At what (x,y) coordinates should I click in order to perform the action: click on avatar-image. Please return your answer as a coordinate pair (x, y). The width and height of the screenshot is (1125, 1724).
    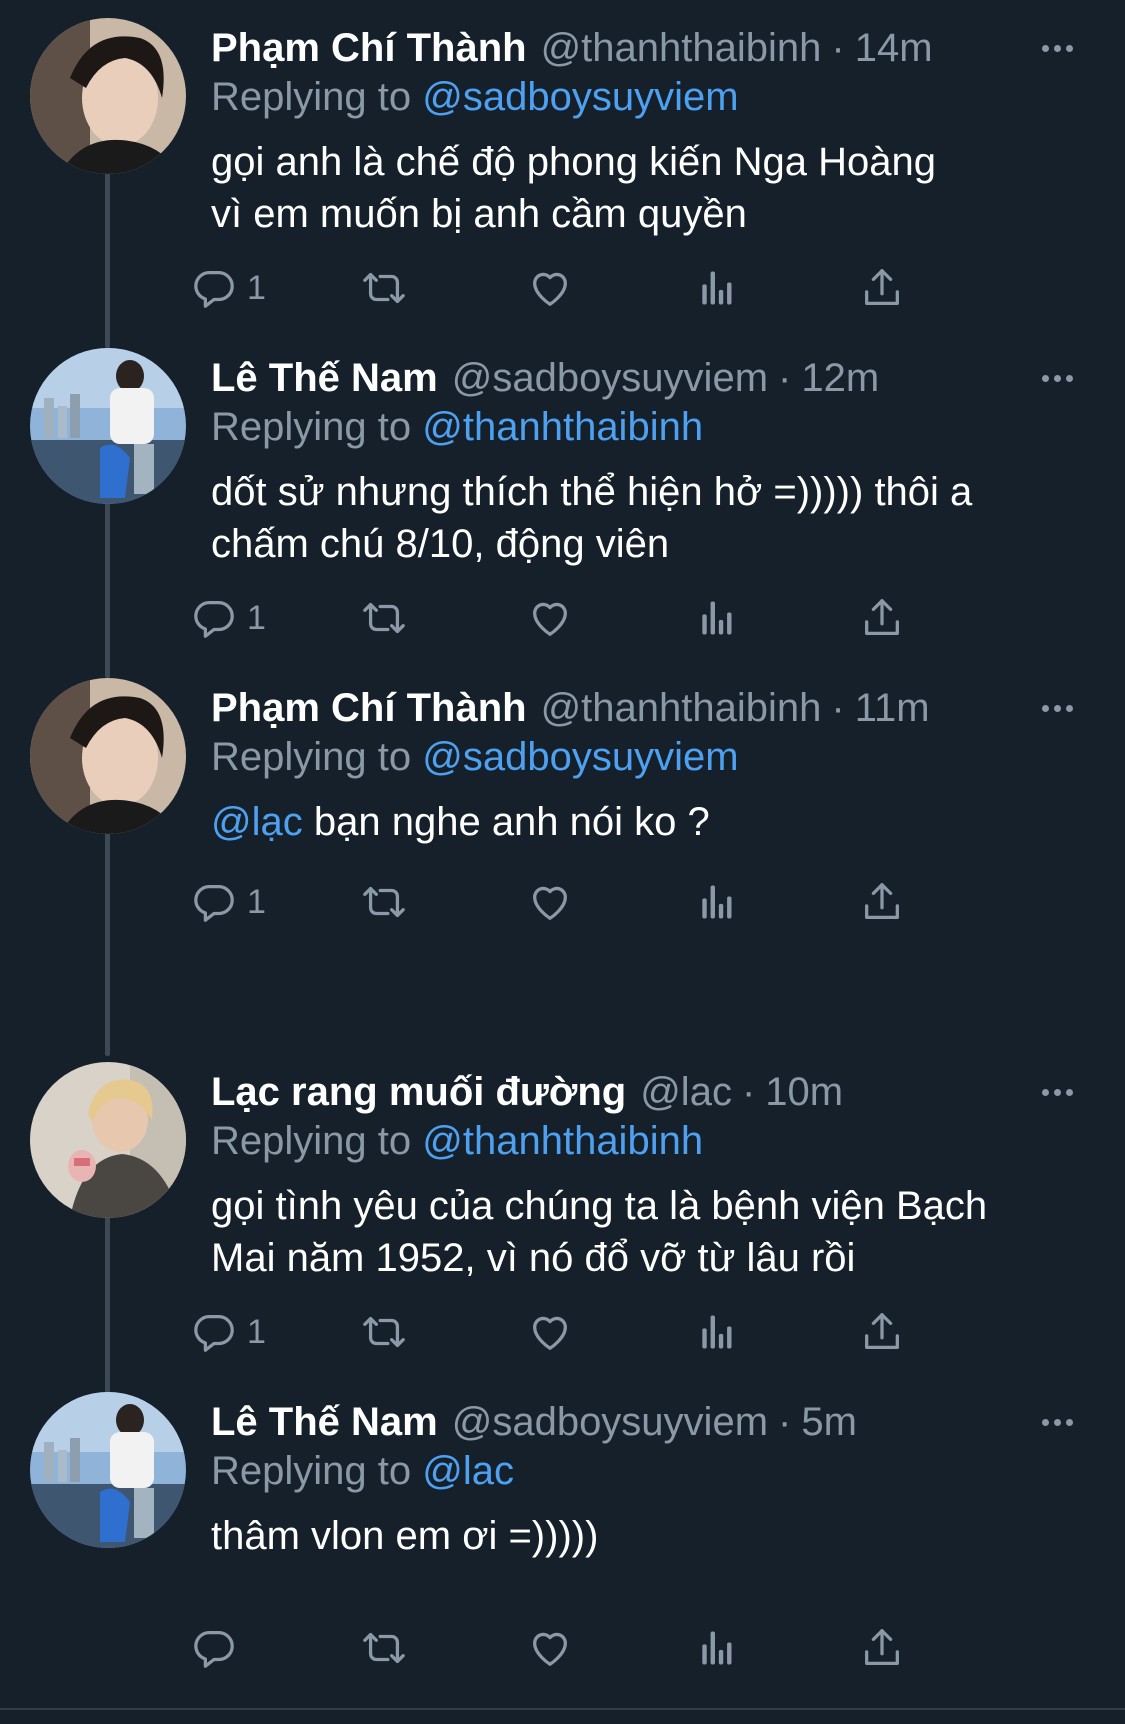
    Looking at the image, I should click on (108, 1140).